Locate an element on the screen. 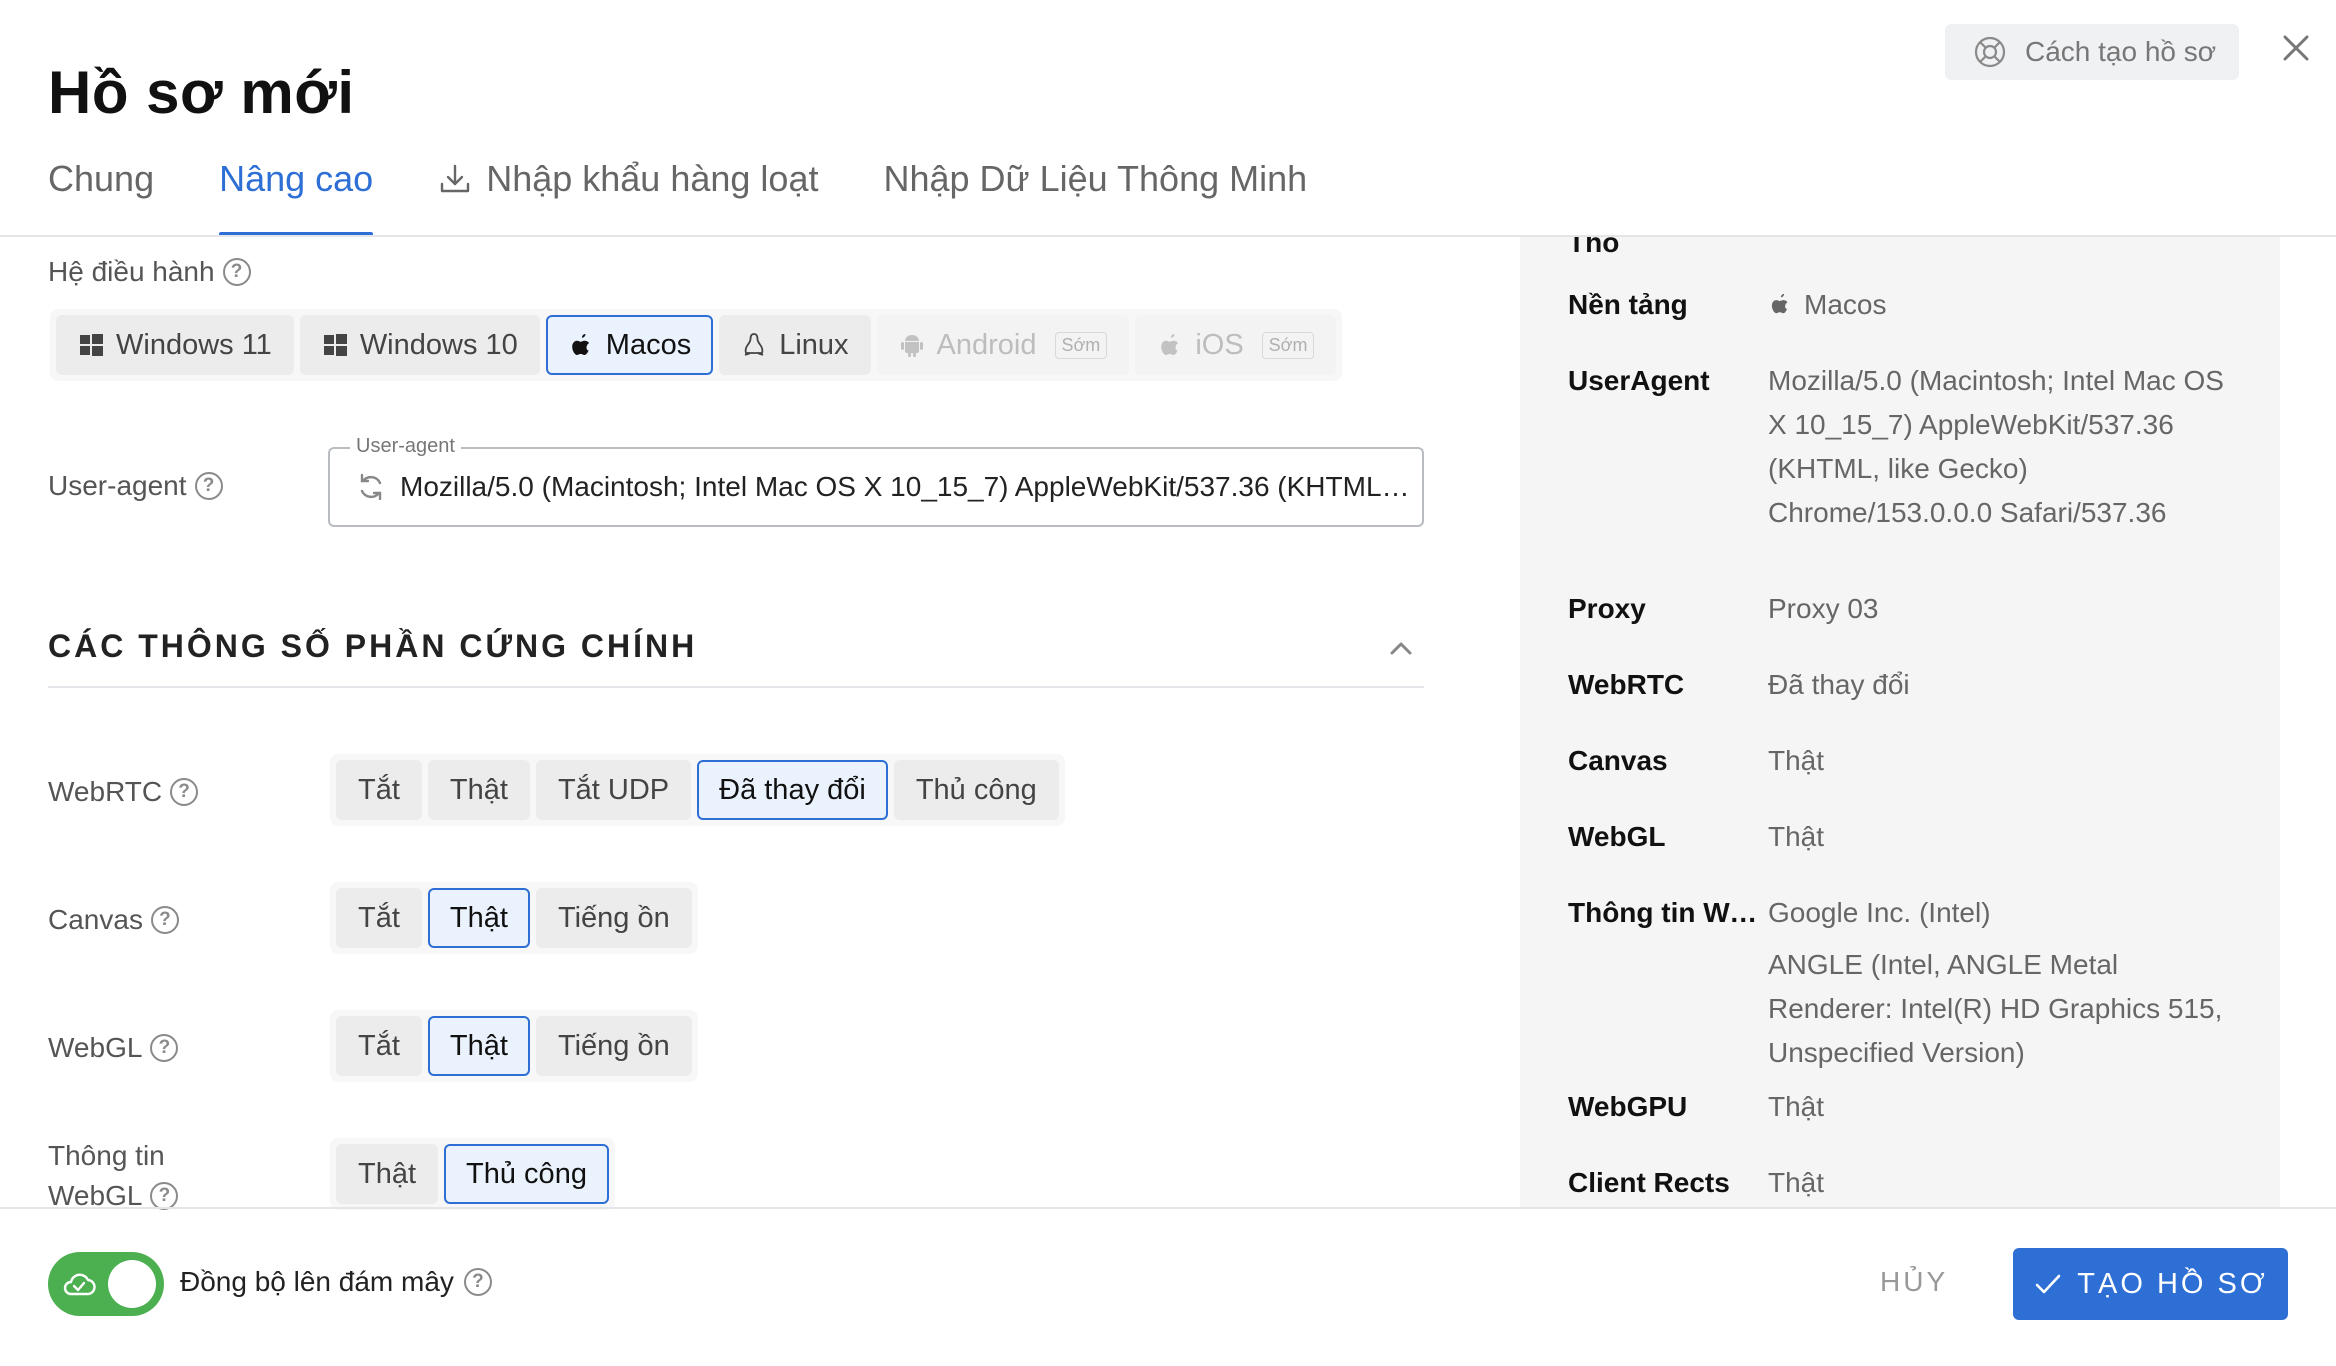 This screenshot has width=2336, height=1366. os-option-windows-10: Windows 10 is located at coordinates (419, 345).